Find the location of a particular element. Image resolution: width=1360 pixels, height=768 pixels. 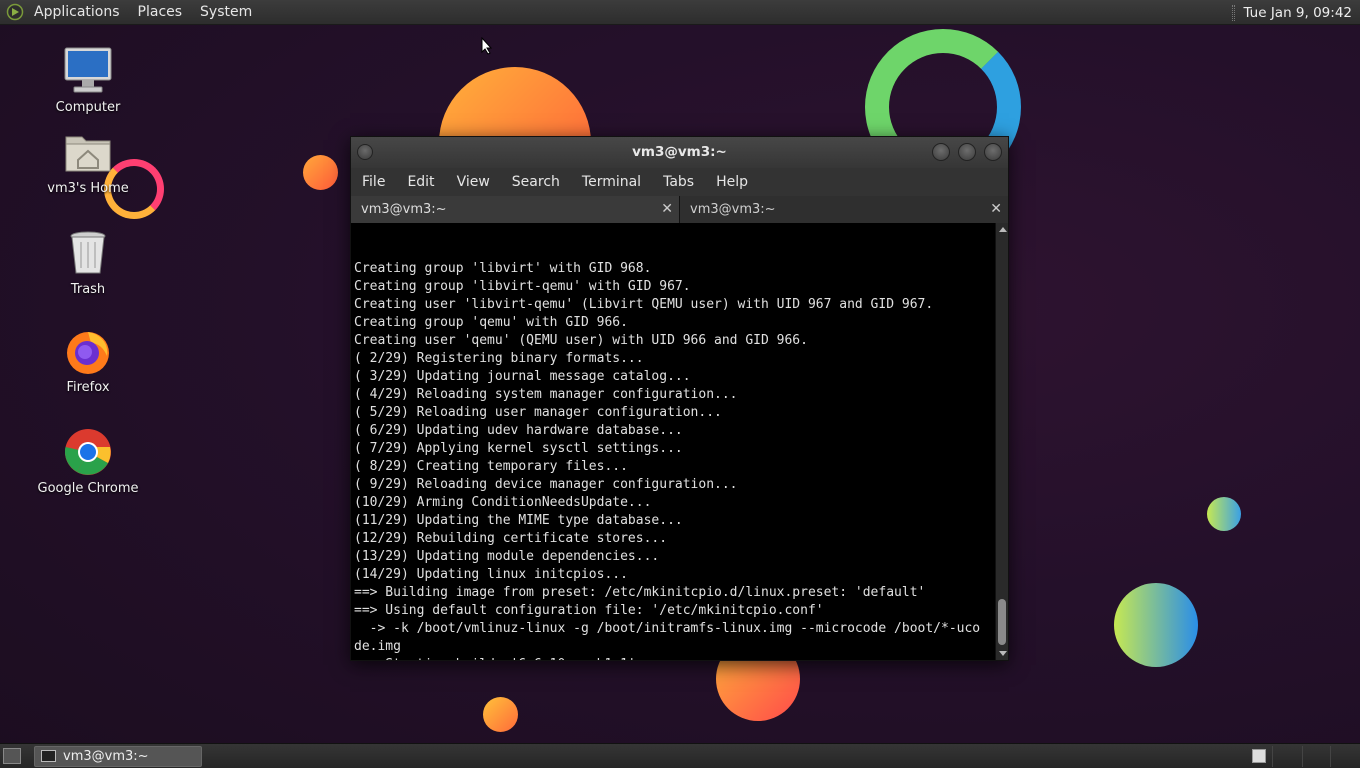

desktop-icon-home: vm3's Home is located at coordinates (88, 161).